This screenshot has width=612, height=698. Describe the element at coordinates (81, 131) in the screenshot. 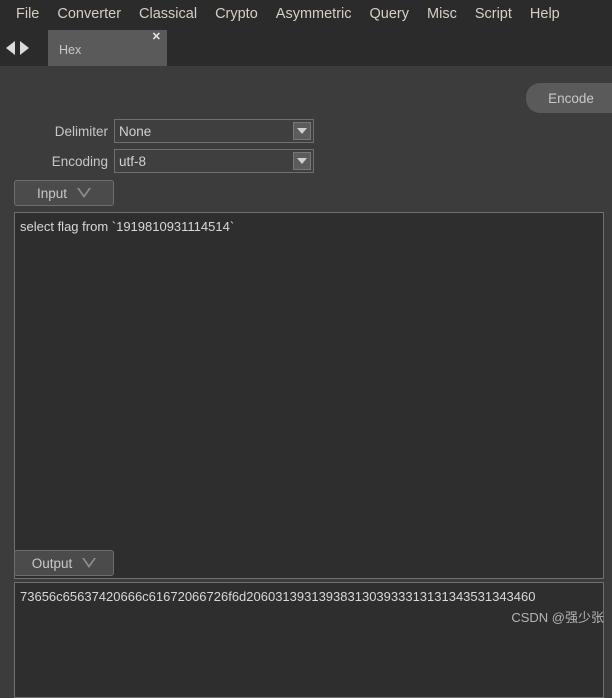

I see `delimiter-label: Delimiter` at that location.